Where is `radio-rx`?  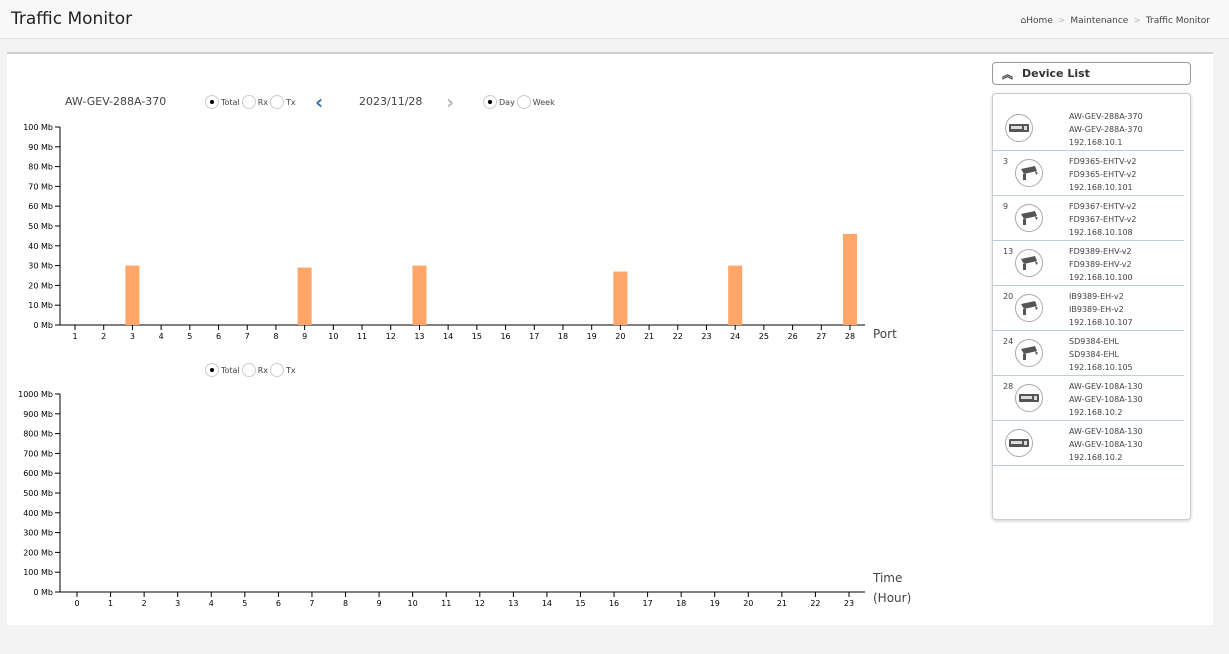
radio-rx is located at coordinates (248, 102).